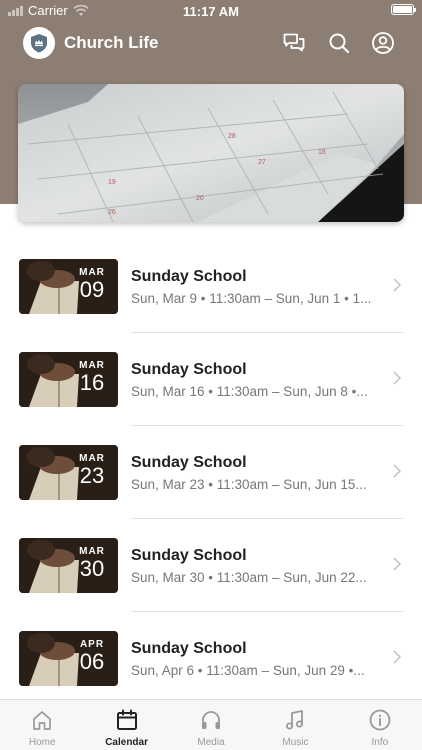  I want to click on svg-text: 19, so click(112, 182).